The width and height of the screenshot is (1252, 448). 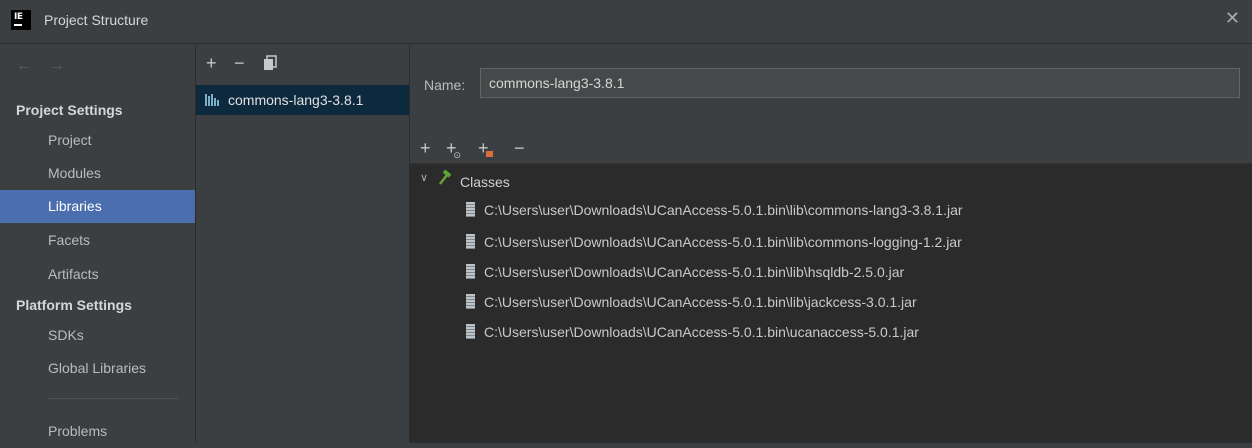 I want to click on section-platform-settings: Platform Settings, so click(x=74, y=305).